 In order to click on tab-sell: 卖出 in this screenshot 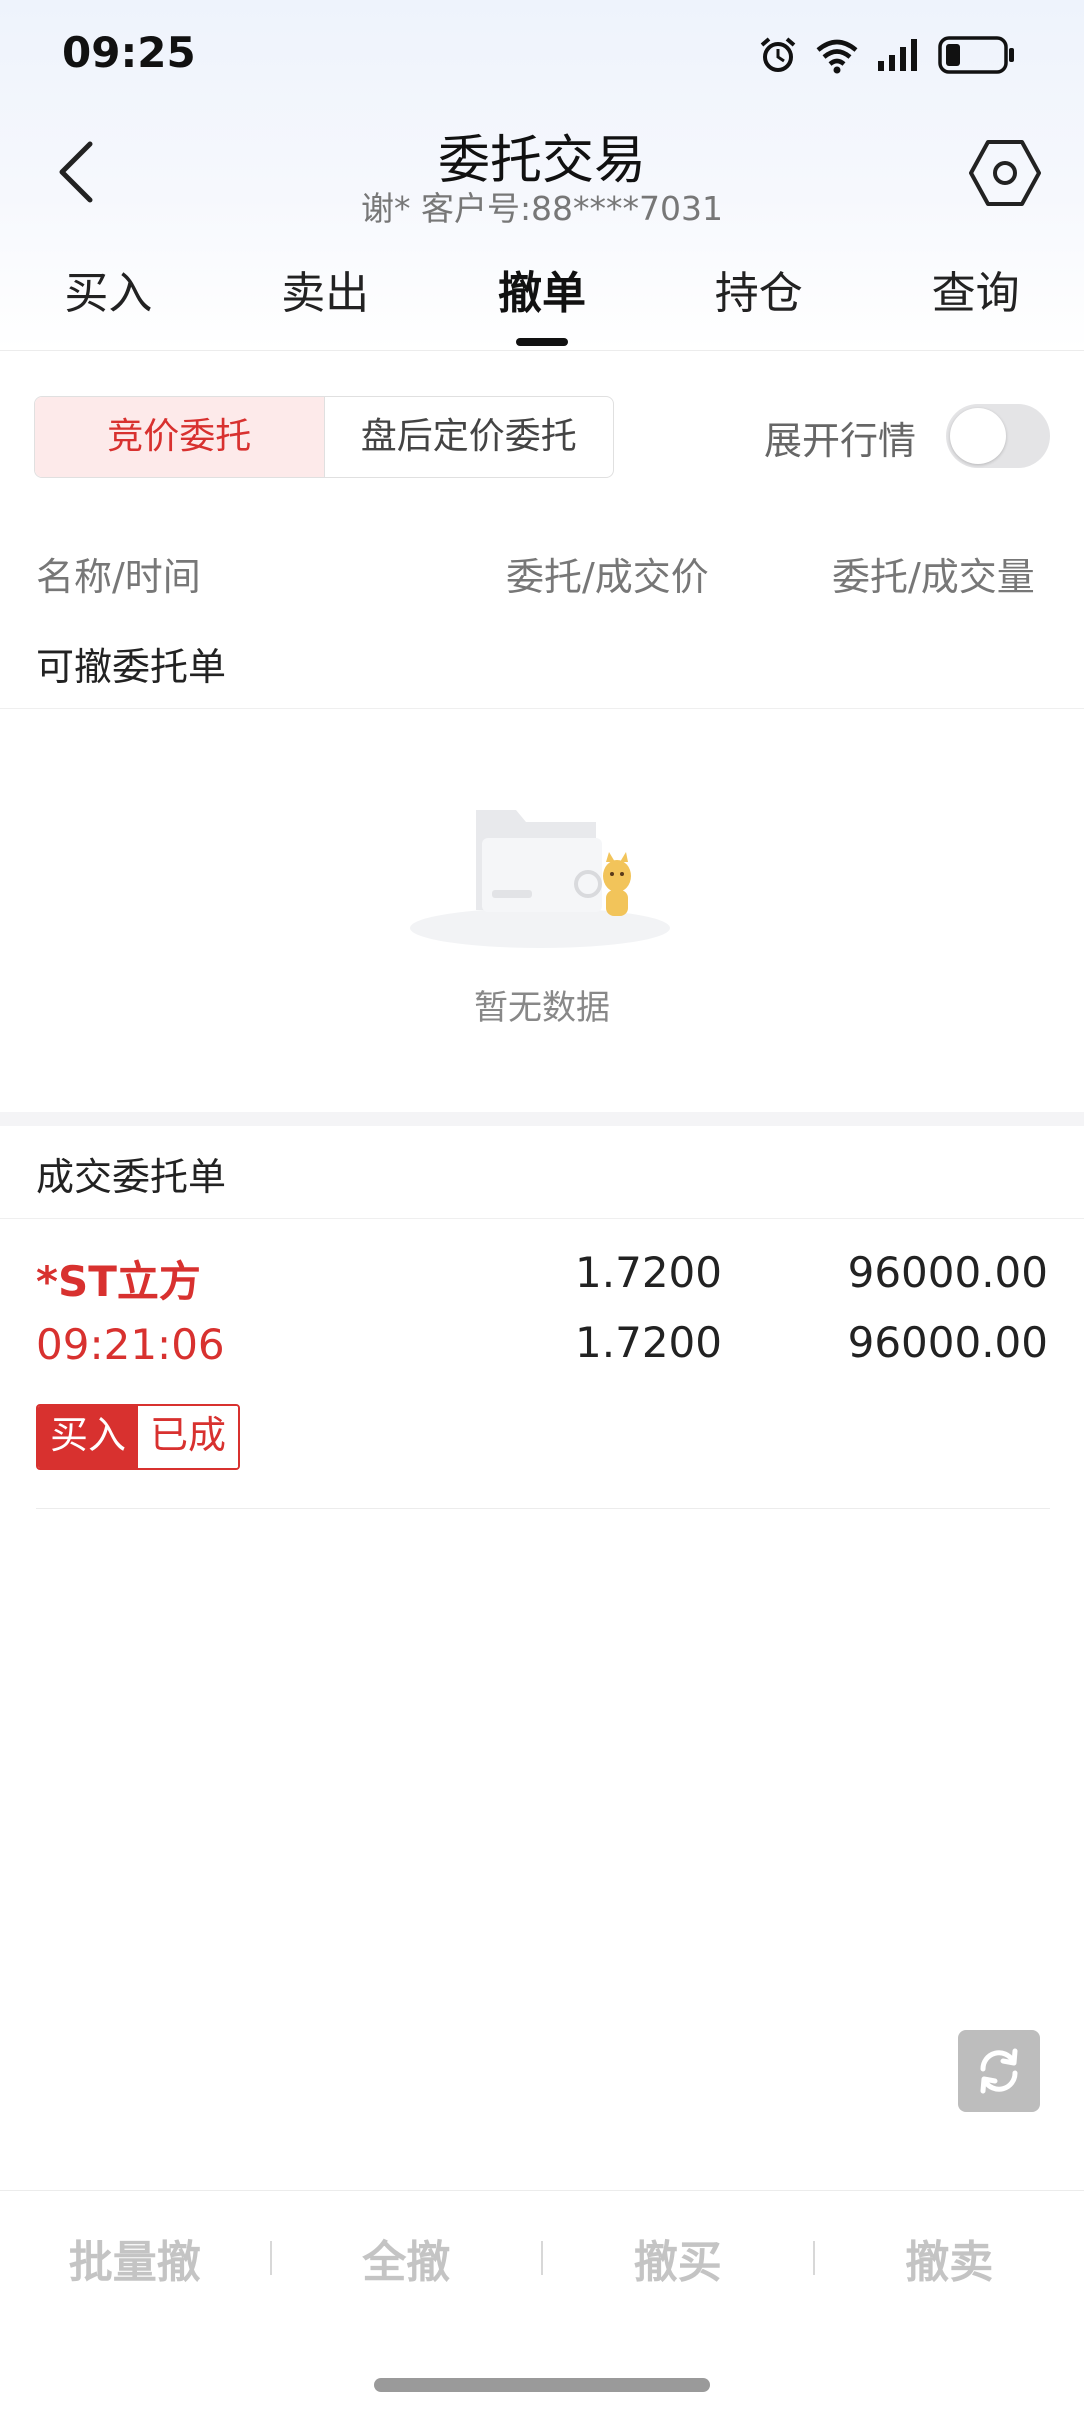, I will do `click(325, 306)`.